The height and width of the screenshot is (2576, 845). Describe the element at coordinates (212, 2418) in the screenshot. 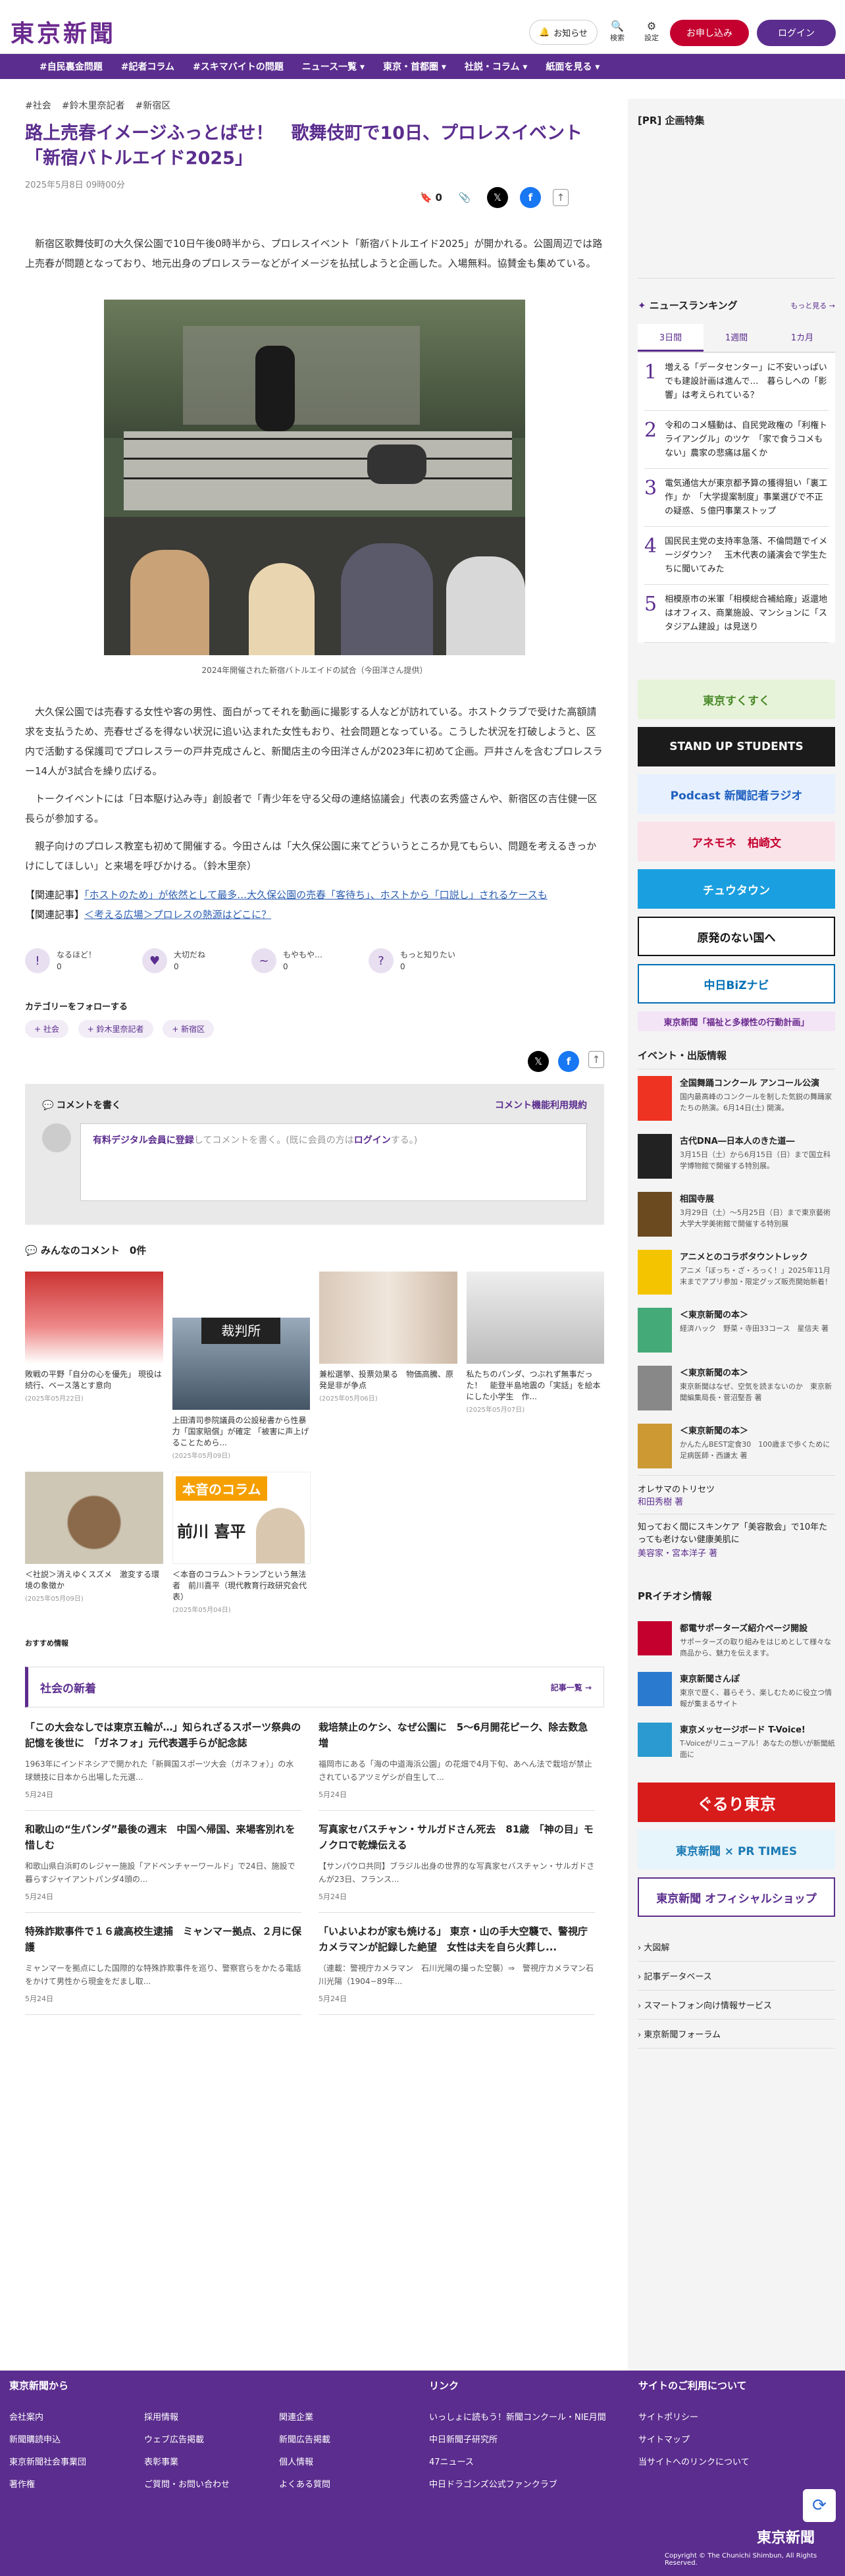

I see `footer-link: 採用情報` at that location.